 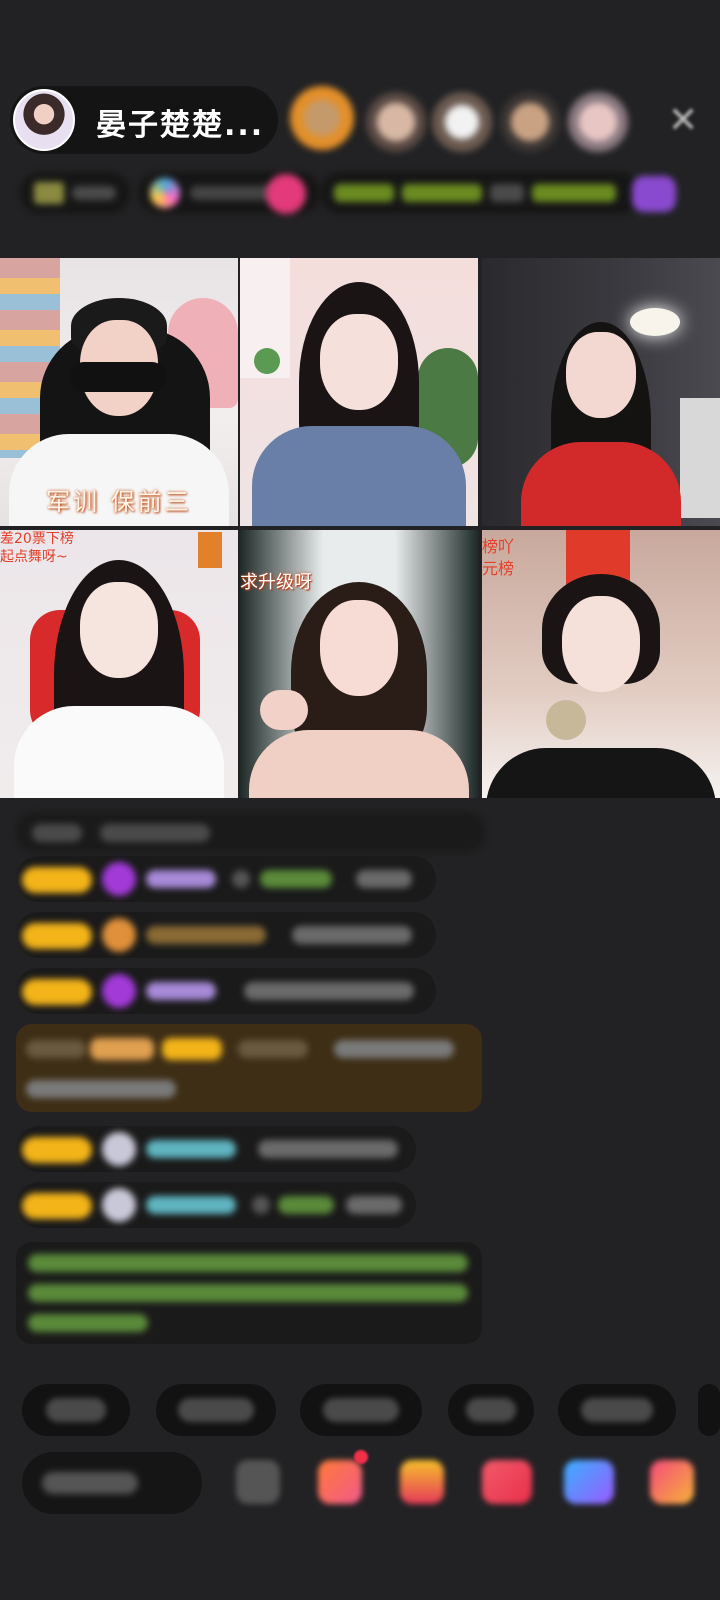 I want to click on video-tile-4: 差20票下榜 起点舞呀~, so click(x=119, y=664).